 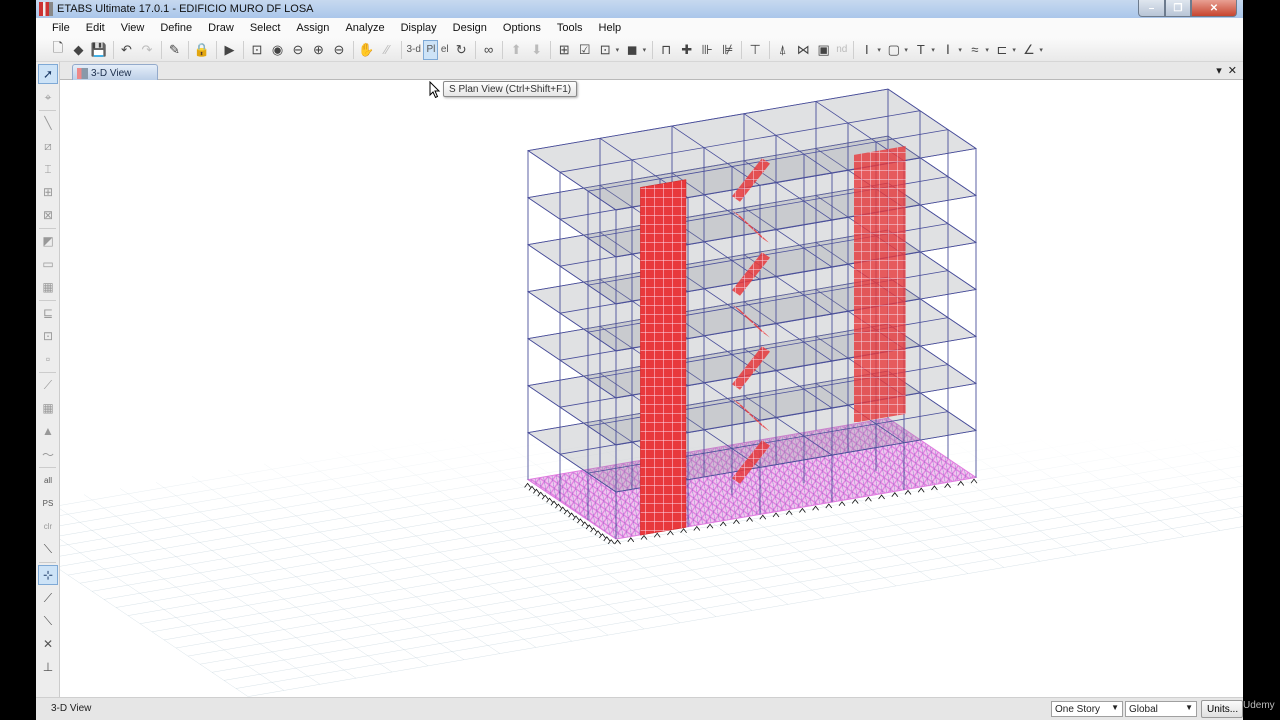 What do you see at coordinates (632, 50) in the screenshot?
I see `view-options-icon: ◼` at bounding box center [632, 50].